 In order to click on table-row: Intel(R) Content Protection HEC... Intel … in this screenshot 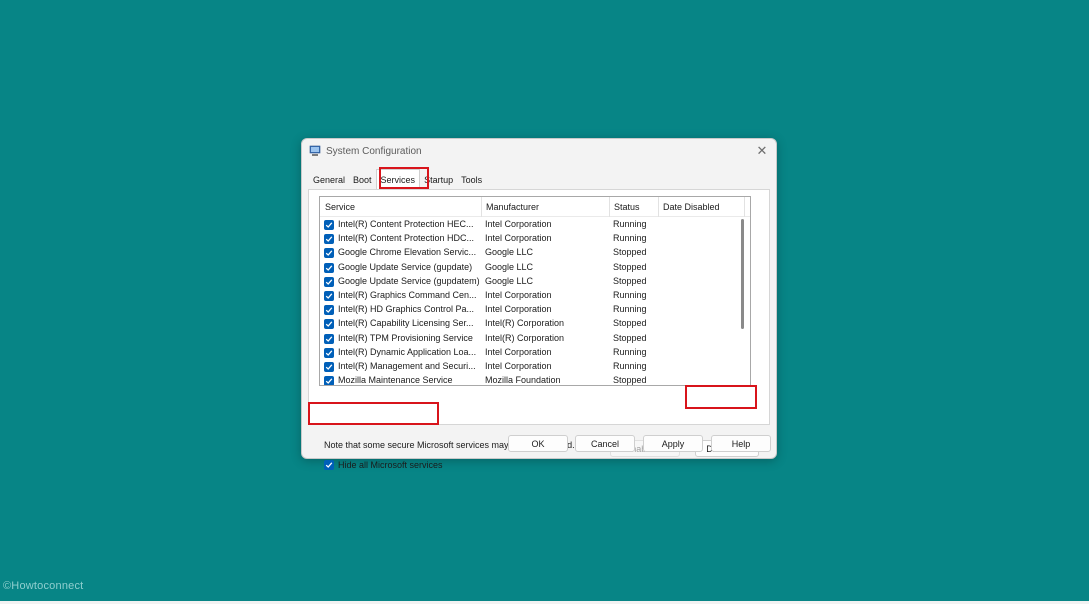, I will do `click(535, 225)`.